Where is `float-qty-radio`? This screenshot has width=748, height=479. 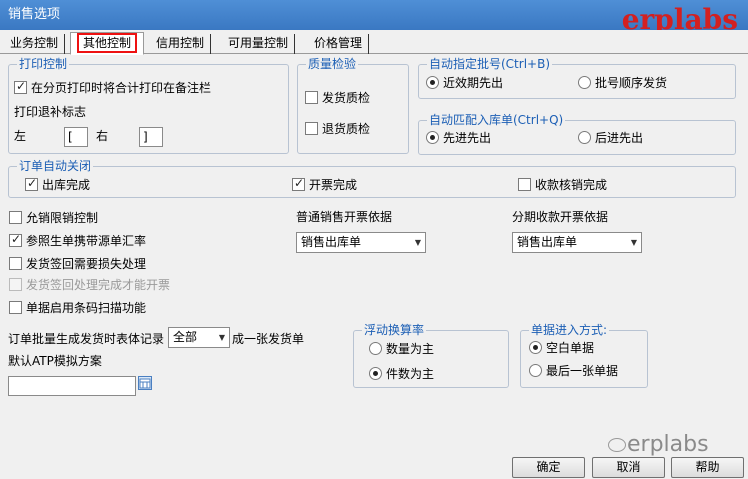
float-qty-radio is located at coordinates (375, 348).